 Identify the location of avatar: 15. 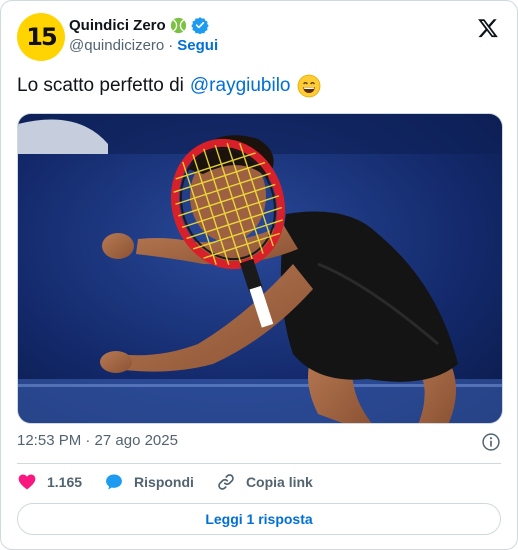
(41, 37).